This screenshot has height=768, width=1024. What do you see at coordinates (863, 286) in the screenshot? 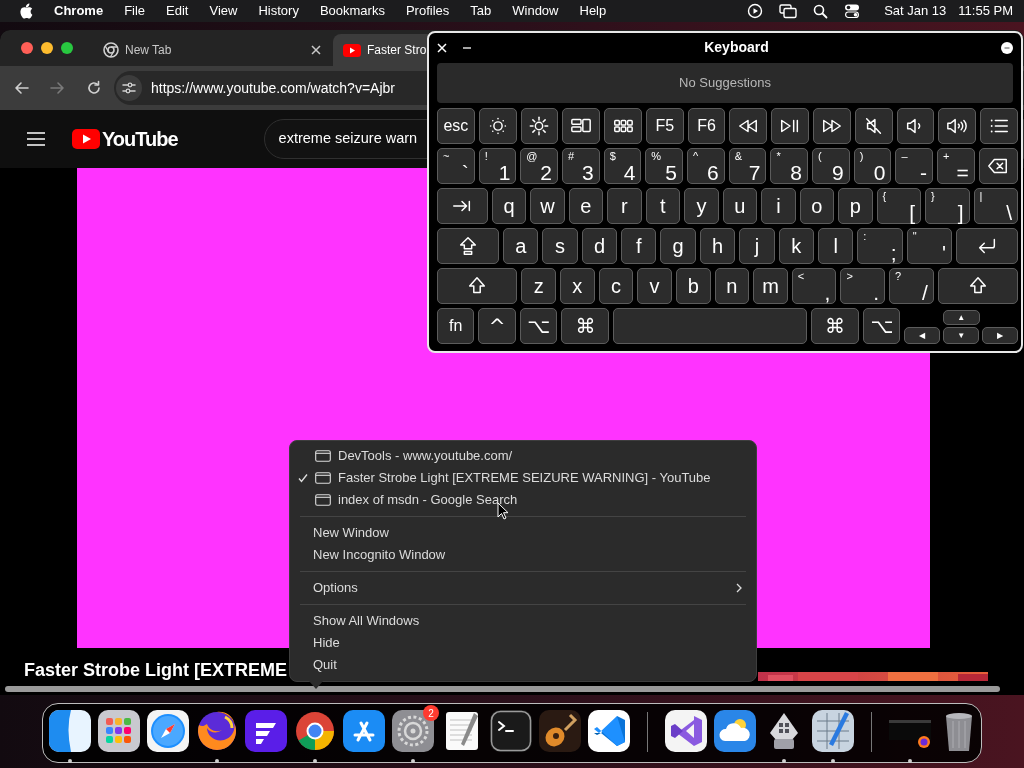
I see `keyboard-key: > .` at bounding box center [863, 286].